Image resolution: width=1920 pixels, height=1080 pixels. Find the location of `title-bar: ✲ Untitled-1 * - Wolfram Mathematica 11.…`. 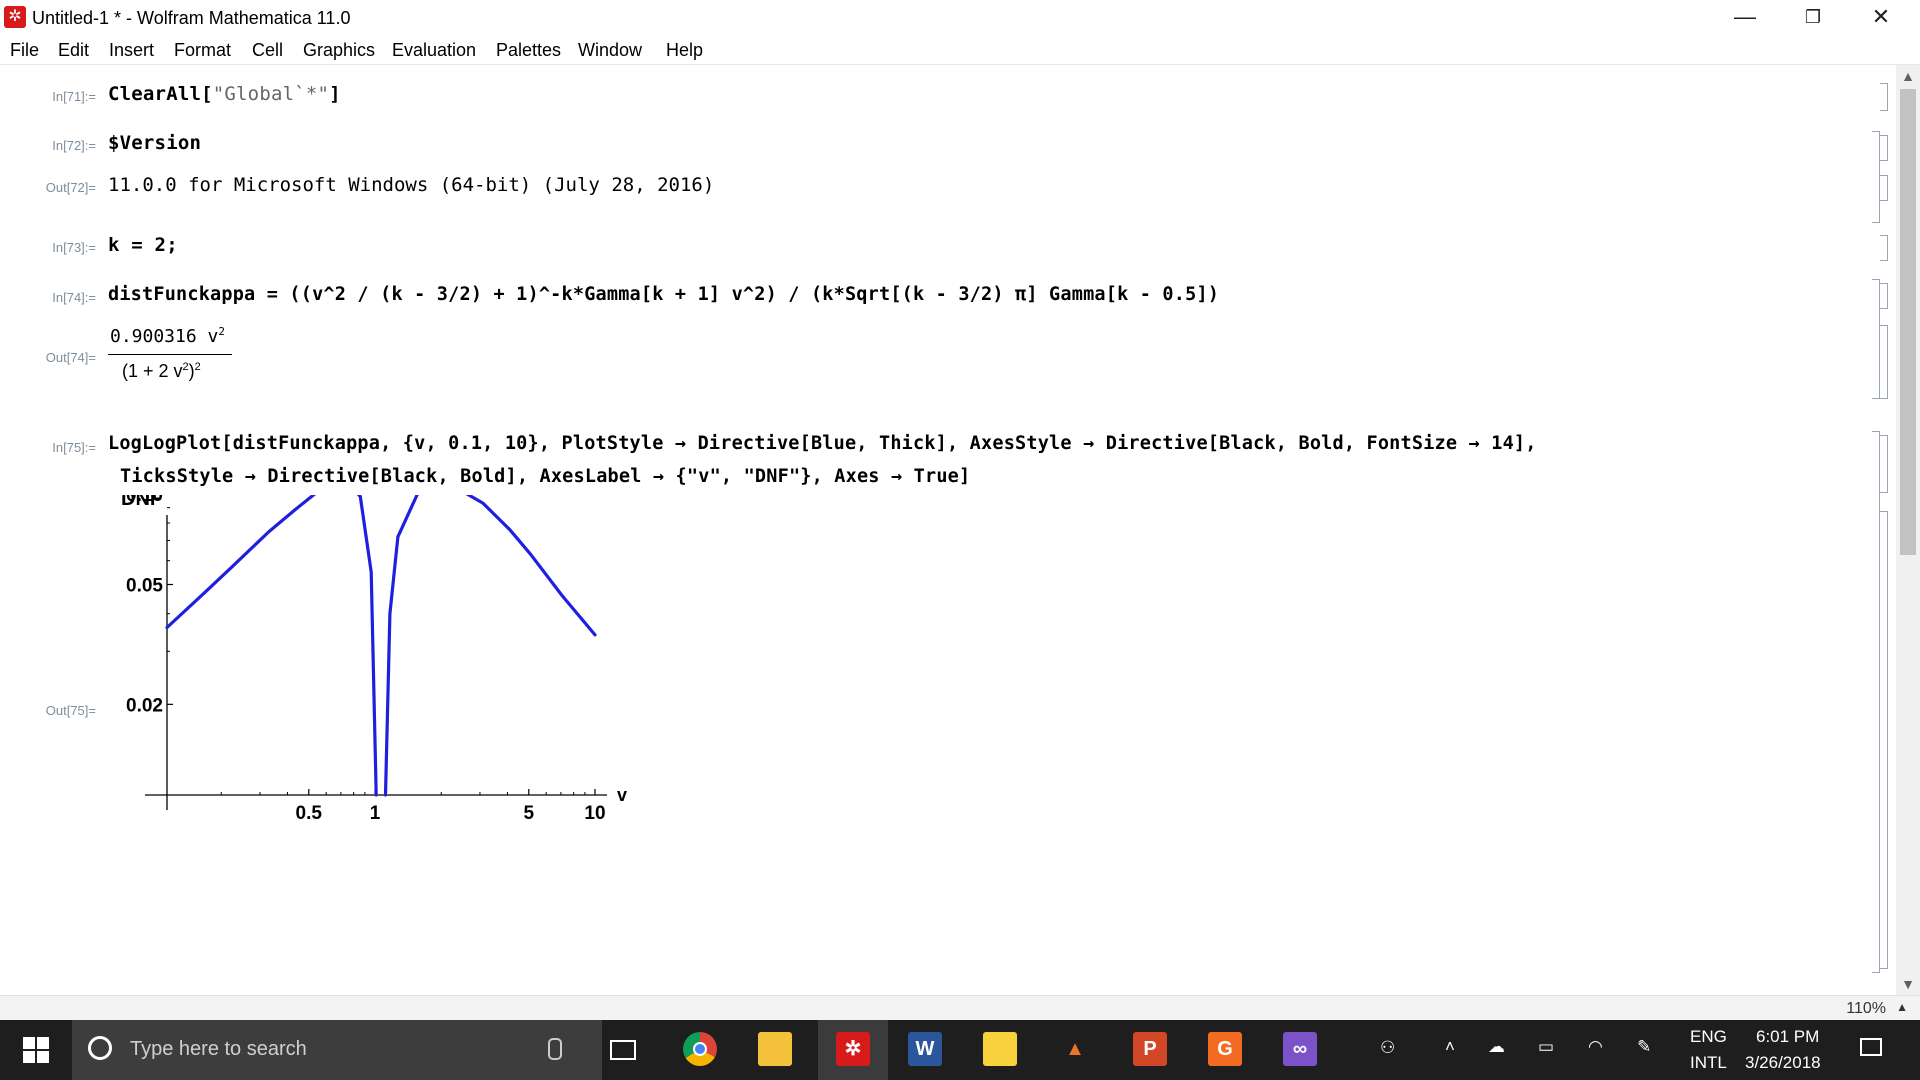

title-bar: ✲ Untitled-1 * - Wolfram Mathematica 11.… is located at coordinates (960, 18).